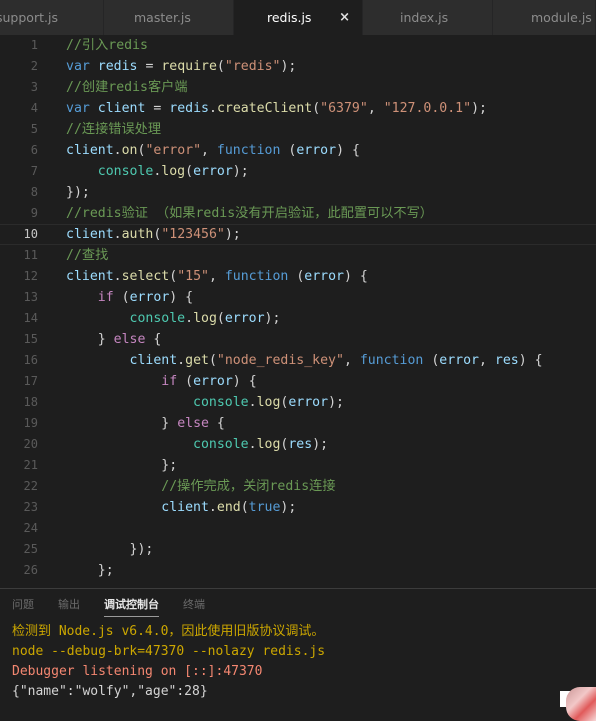 This screenshot has width=596, height=721. Describe the element at coordinates (34, 66) in the screenshot. I see `line-number: 2` at that location.